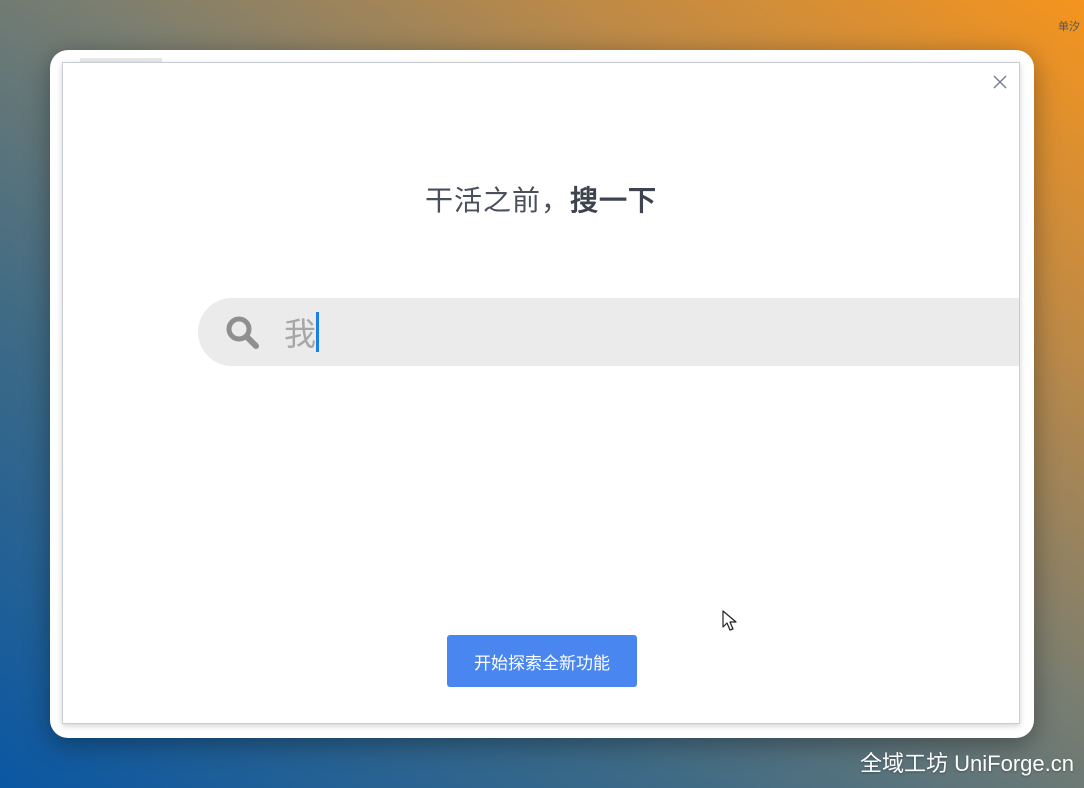 This screenshot has height=788, width=1084. What do you see at coordinates (729, 620) in the screenshot?
I see `mouse-pointer-icon` at bounding box center [729, 620].